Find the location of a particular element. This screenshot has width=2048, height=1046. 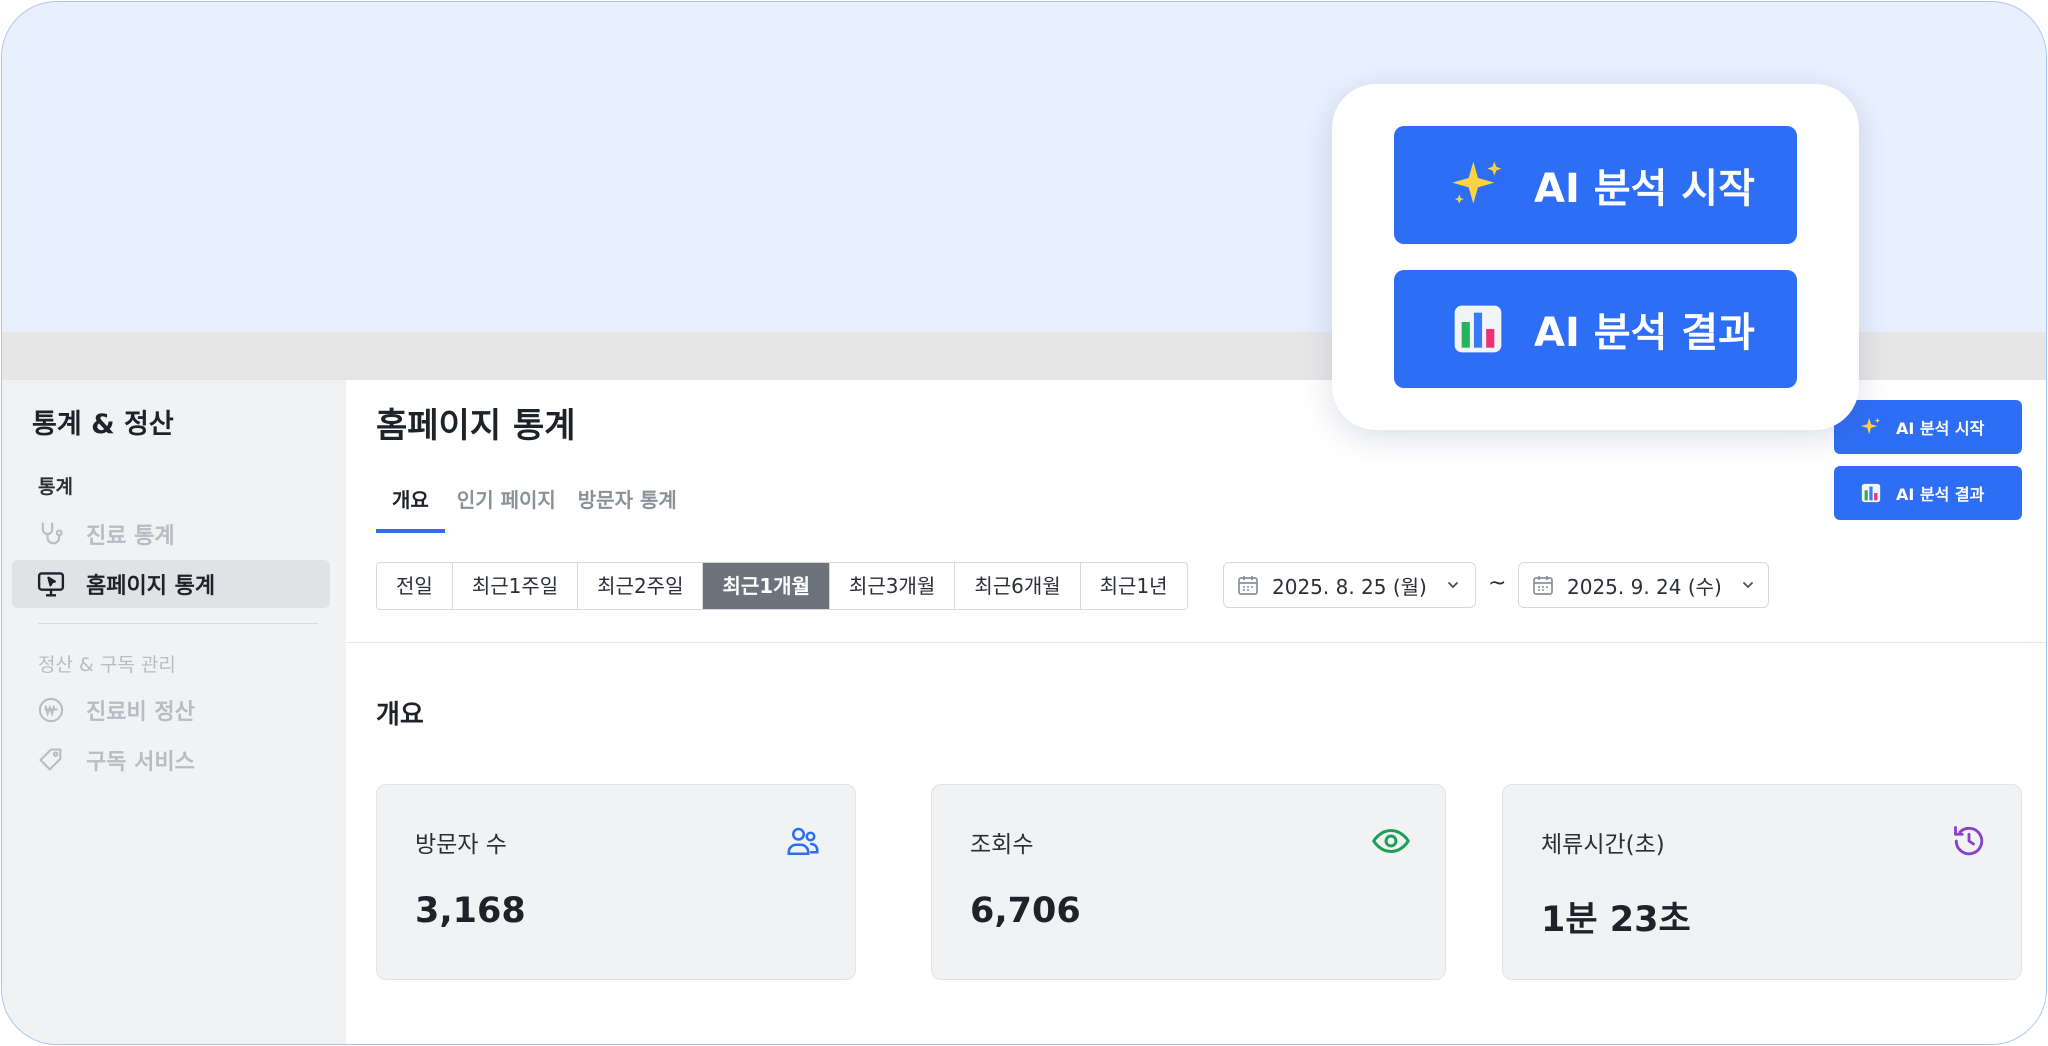

sidebar-item-label: 홈페이지 통계 is located at coordinates (151, 586).